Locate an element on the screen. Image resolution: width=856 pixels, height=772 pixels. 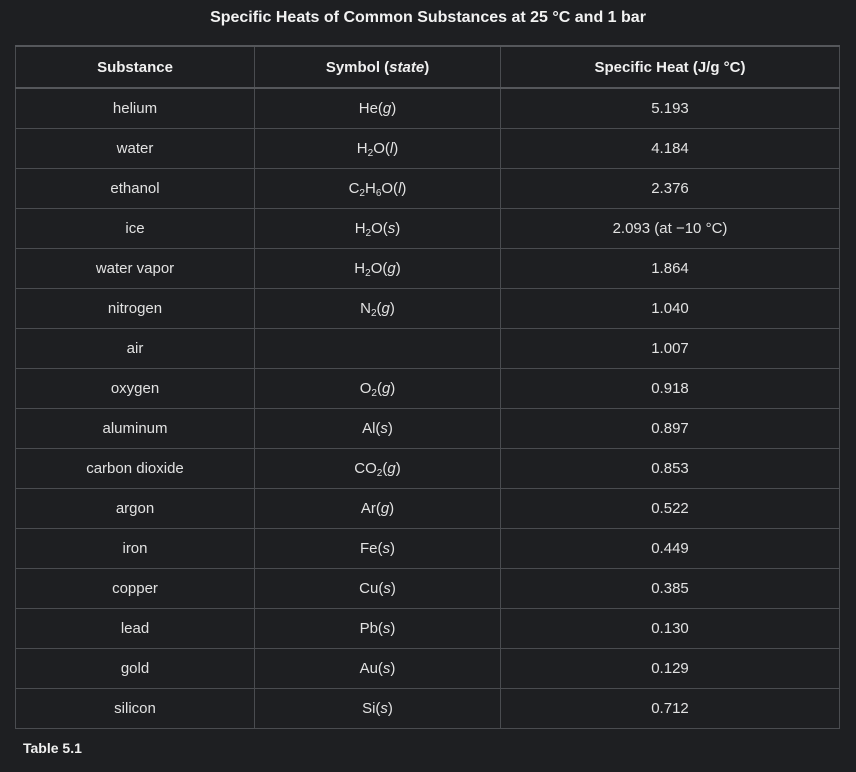
cell-specific-heat: 1.864 is located at coordinates (670, 268).